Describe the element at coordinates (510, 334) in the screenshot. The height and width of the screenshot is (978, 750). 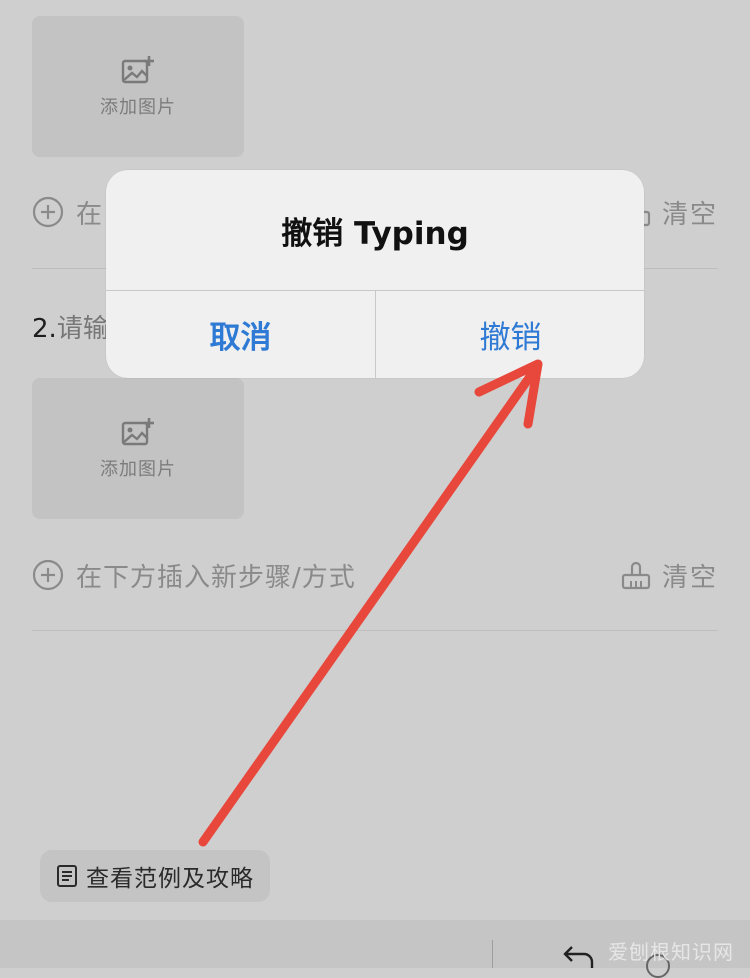
I see `confirm-undo-button: 撤销` at that location.